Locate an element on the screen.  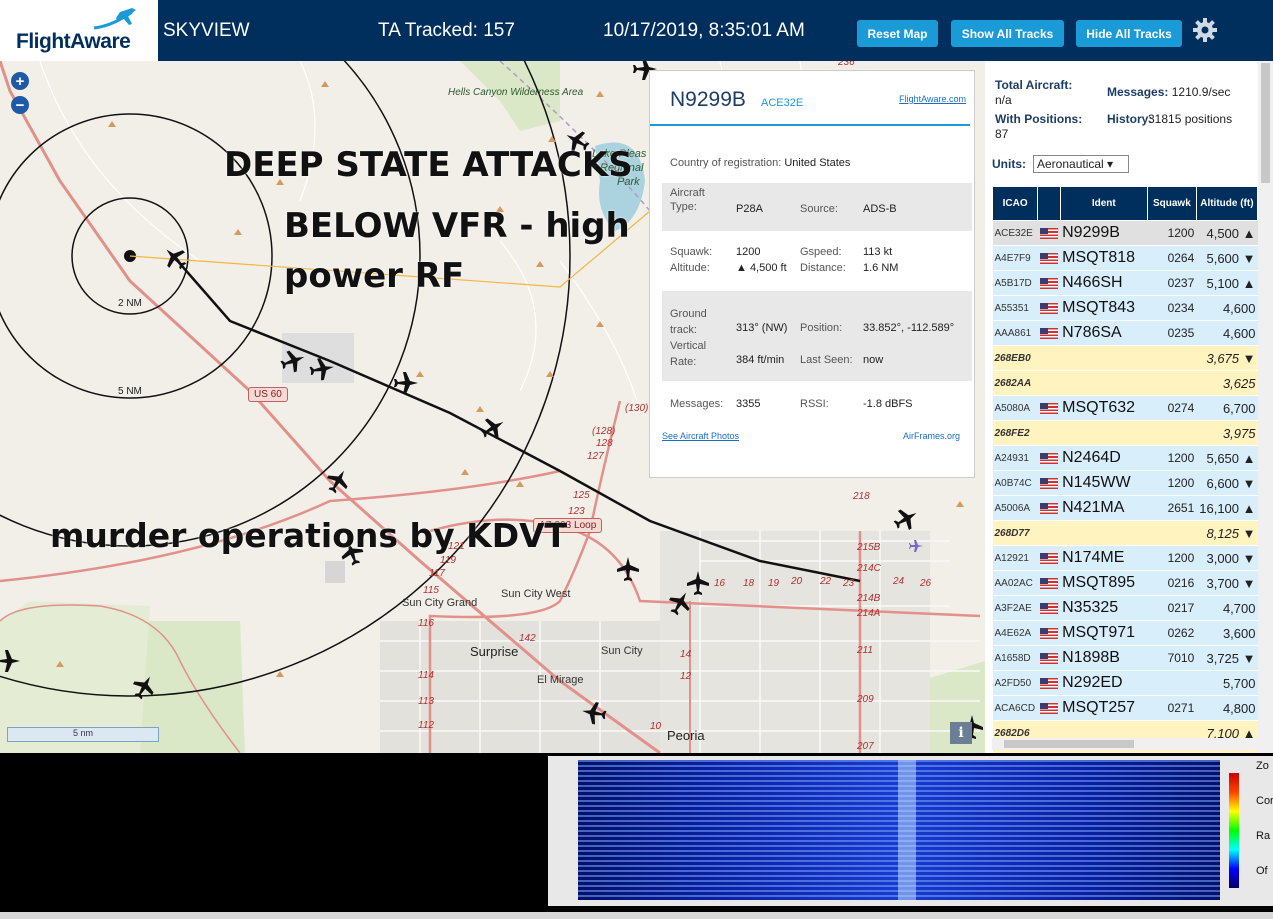
table-row: A1658D N1898B 7010 3,725 ▼ is located at coordinates (1125, 658).